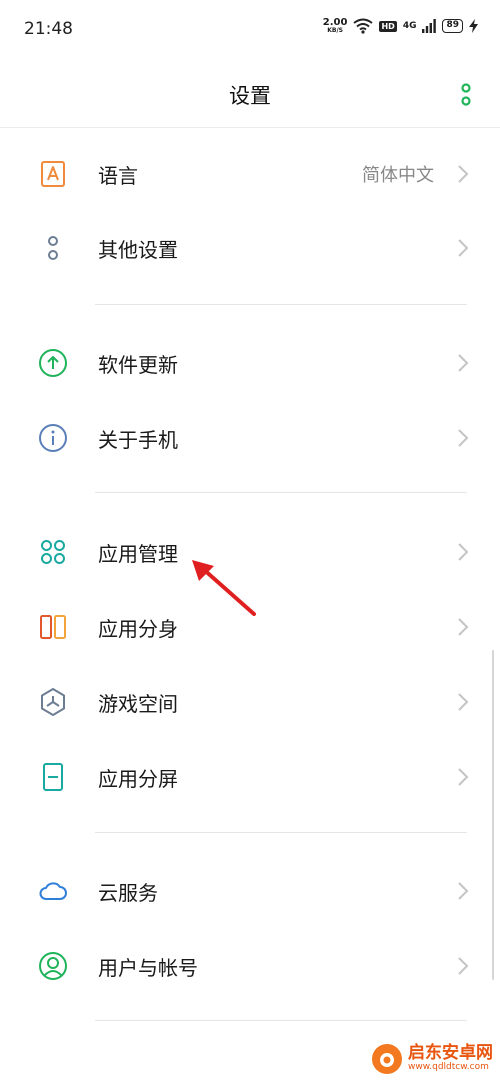  I want to click on settings-item-label: 应用分屏, so click(138, 779).